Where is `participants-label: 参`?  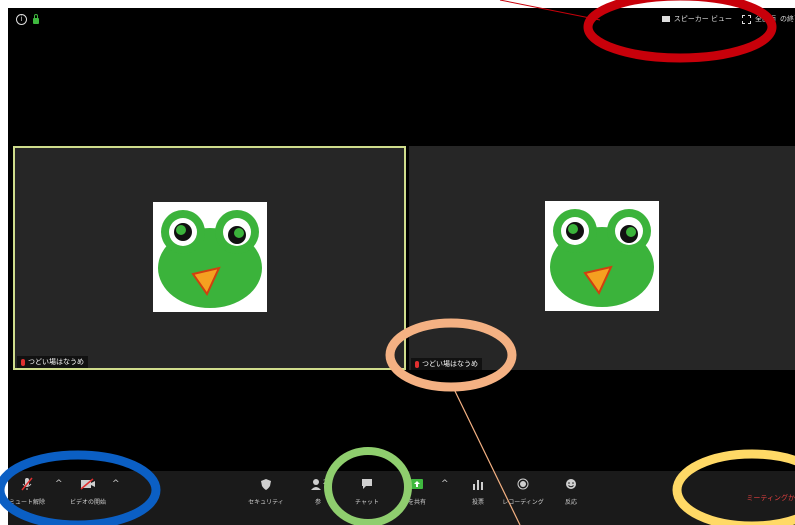
participants-label: 参 is located at coordinates (317, 502).